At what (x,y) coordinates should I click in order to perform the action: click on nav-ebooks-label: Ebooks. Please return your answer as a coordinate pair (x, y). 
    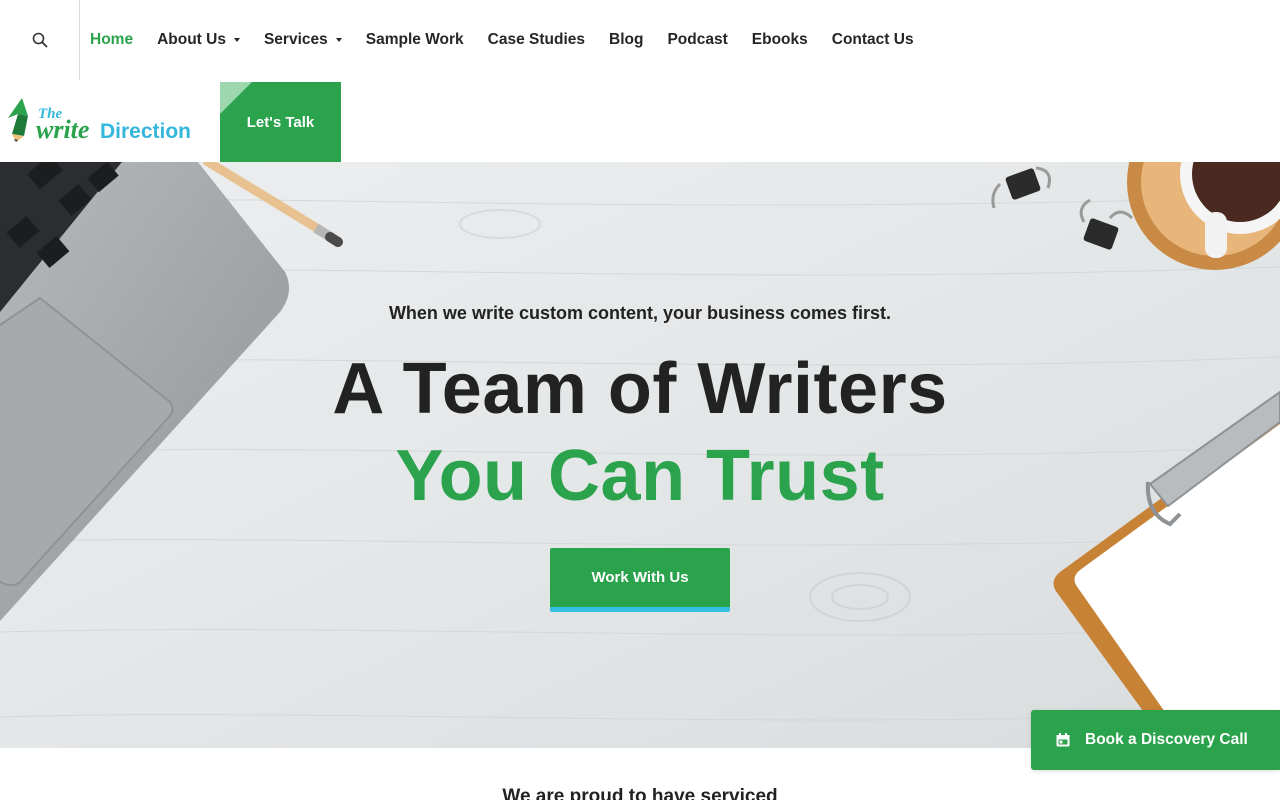
    Looking at the image, I should click on (779, 39).